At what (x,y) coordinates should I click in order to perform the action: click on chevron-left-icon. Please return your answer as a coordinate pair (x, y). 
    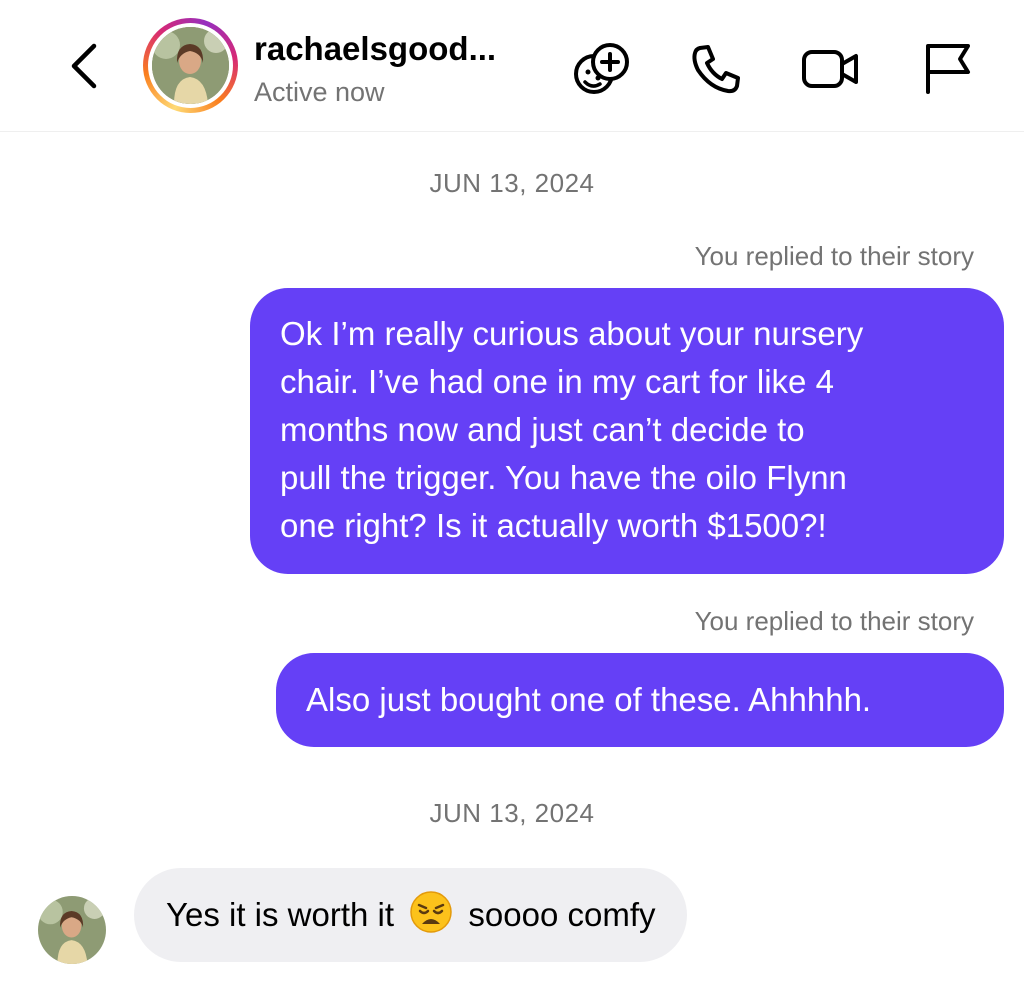
    Looking at the image, I should click on (84, 66).